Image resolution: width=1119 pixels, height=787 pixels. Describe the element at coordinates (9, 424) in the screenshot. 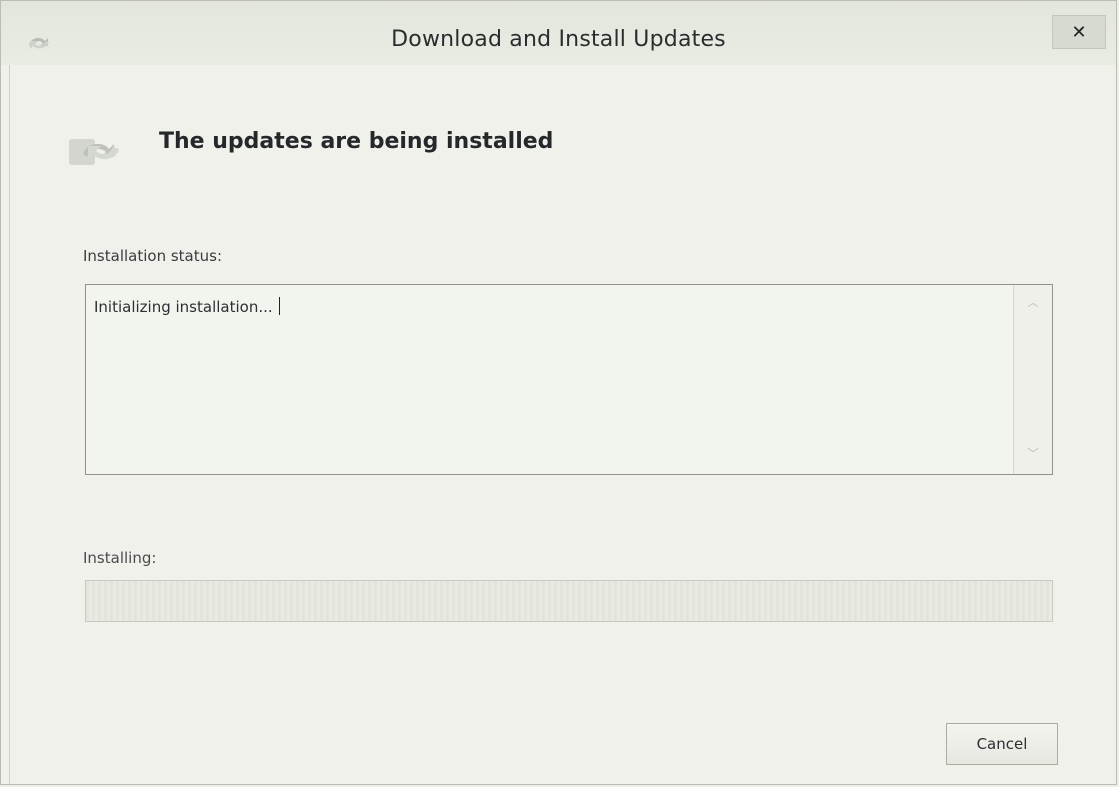

I see `window-edge` at that location.